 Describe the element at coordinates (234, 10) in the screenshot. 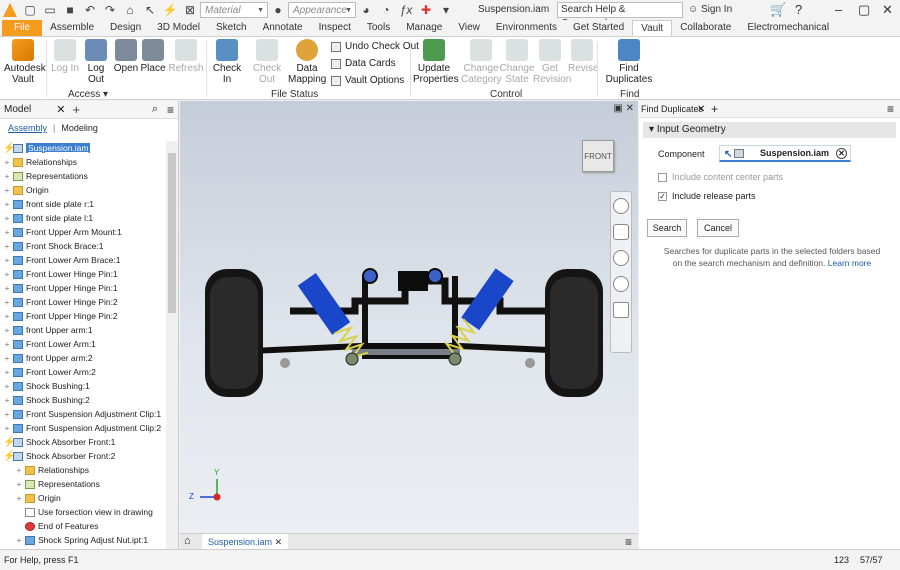

I see `material-combo: Material ▼` at that location.